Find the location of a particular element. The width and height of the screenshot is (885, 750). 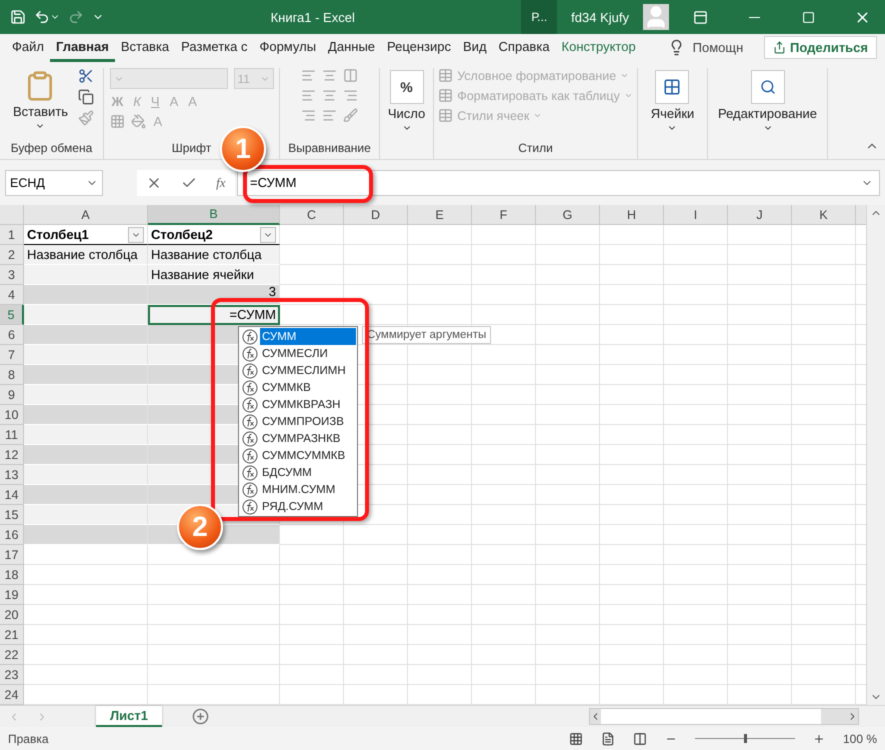

row-header: 3 is located at coordinates (12, 275).